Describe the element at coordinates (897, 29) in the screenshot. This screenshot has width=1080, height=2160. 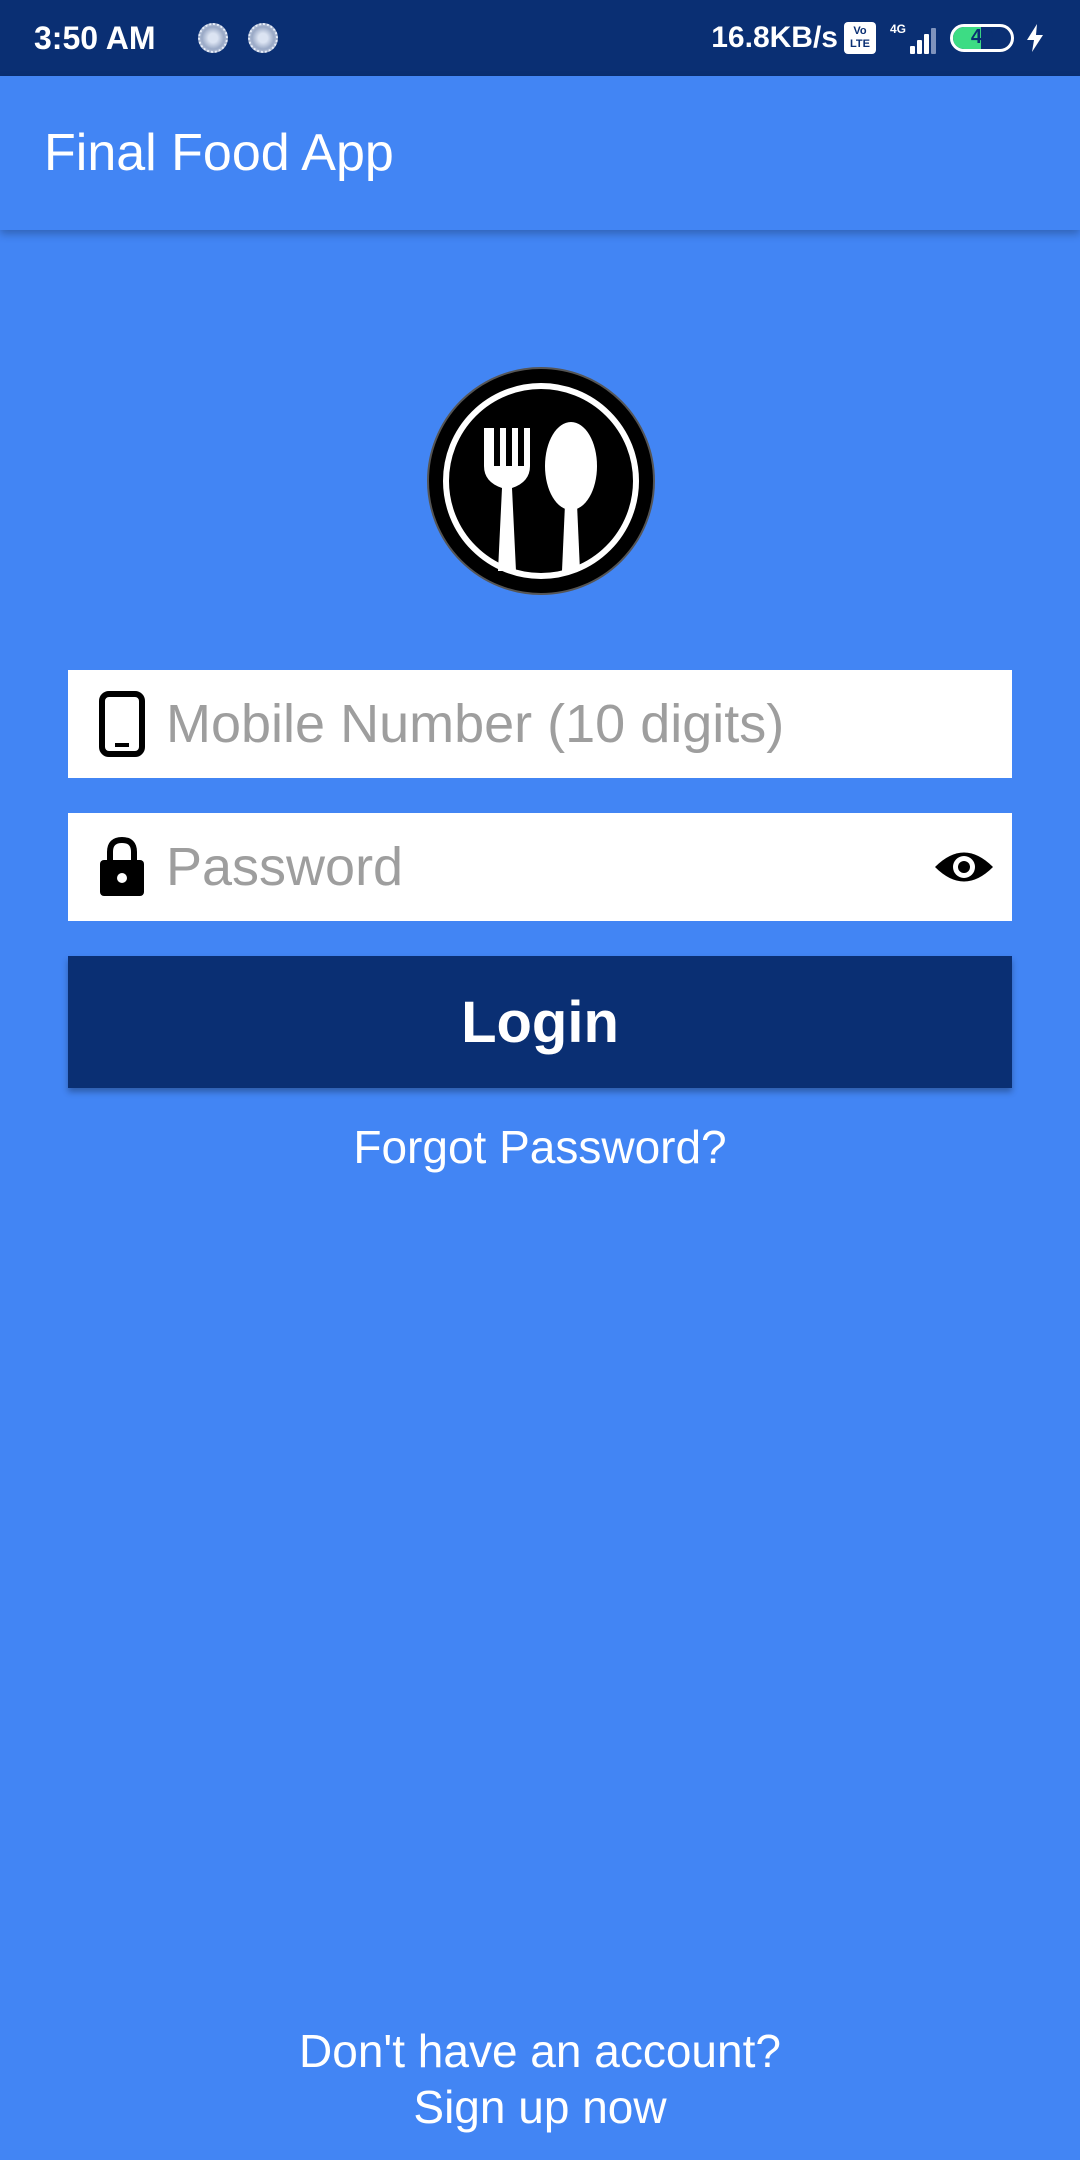
I see `network-type: 4G` at that location.